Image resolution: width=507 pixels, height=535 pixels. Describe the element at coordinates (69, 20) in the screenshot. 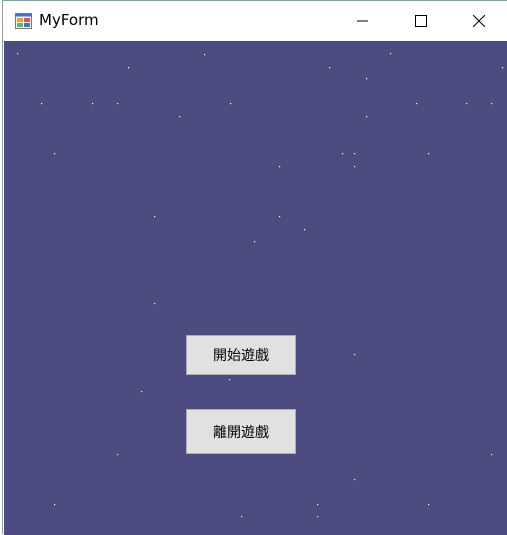

I see `window-title: MyForm` at that location.